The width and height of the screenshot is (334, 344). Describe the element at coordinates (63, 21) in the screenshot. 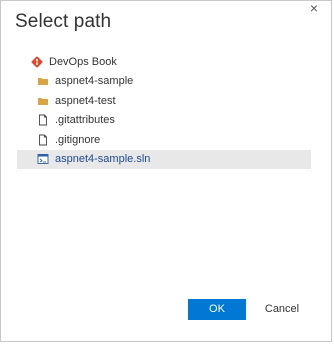

I see `dialog-title: Select path` at that location.